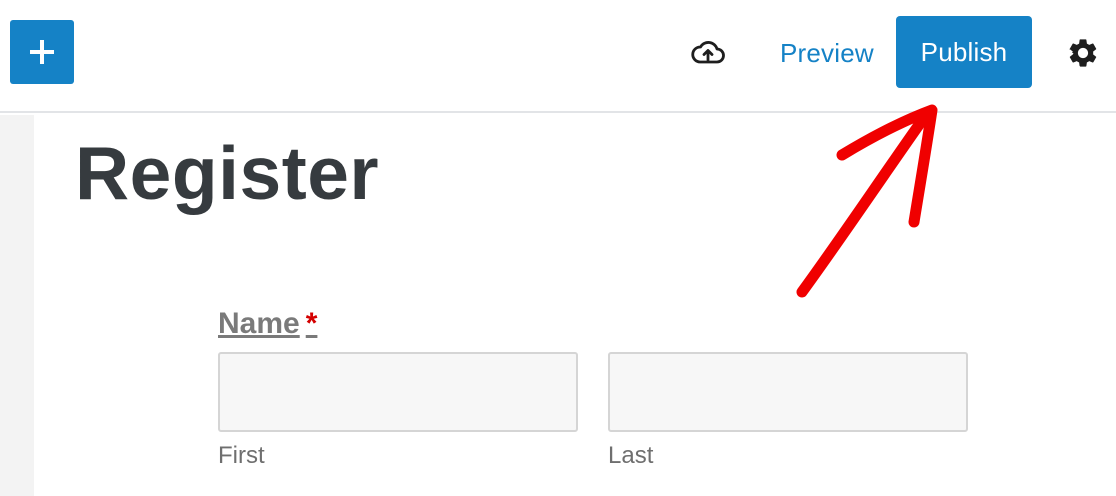 The height and width of the screenshot is (496, 1116). Describe the element at coordinates (827, 53) in the screenshot. I see `preview-button: Preview` at that location.